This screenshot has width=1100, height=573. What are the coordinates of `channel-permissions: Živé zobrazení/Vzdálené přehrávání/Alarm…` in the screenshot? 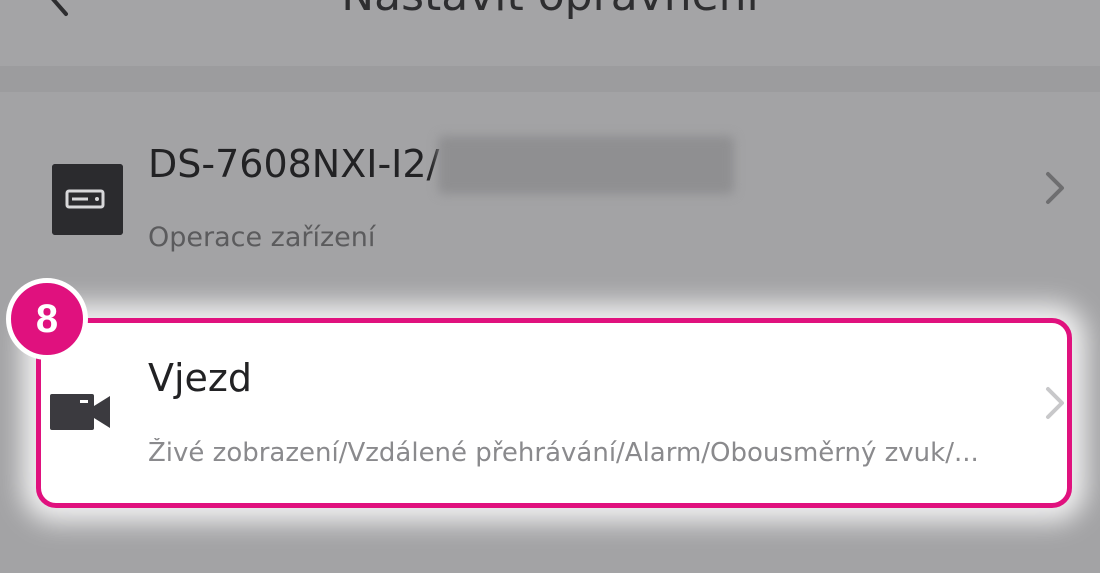 It's located at (563, 453).